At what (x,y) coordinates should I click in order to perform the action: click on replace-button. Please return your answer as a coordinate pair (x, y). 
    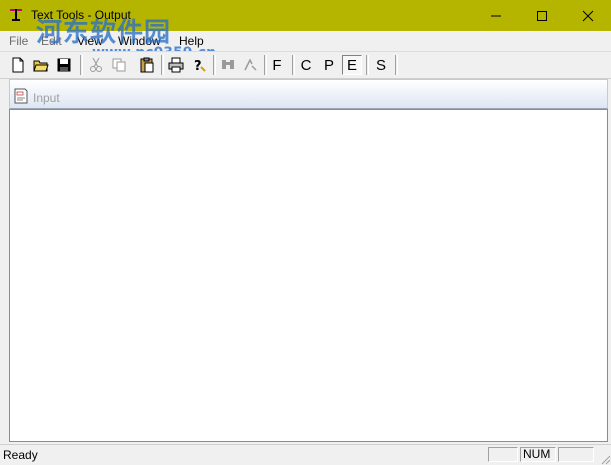
    Looking at the image, I should click on (250, 65).